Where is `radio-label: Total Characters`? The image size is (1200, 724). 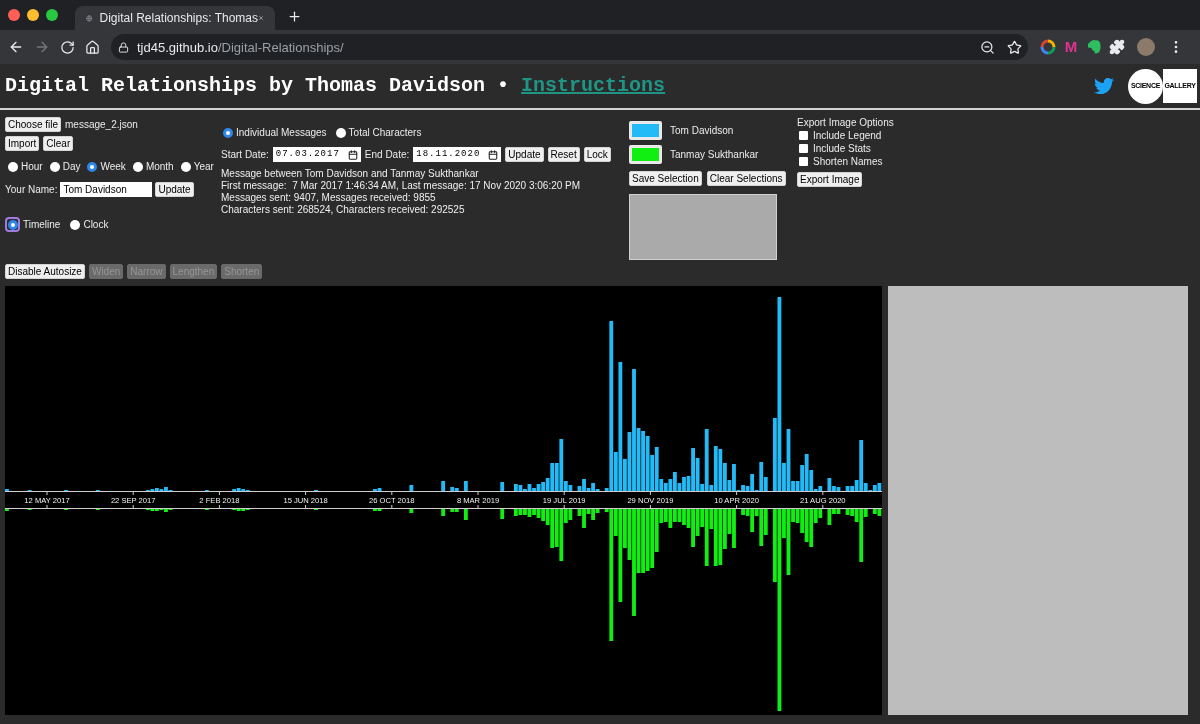 radio-label: Total Characters is located at coordinates (385, 133).